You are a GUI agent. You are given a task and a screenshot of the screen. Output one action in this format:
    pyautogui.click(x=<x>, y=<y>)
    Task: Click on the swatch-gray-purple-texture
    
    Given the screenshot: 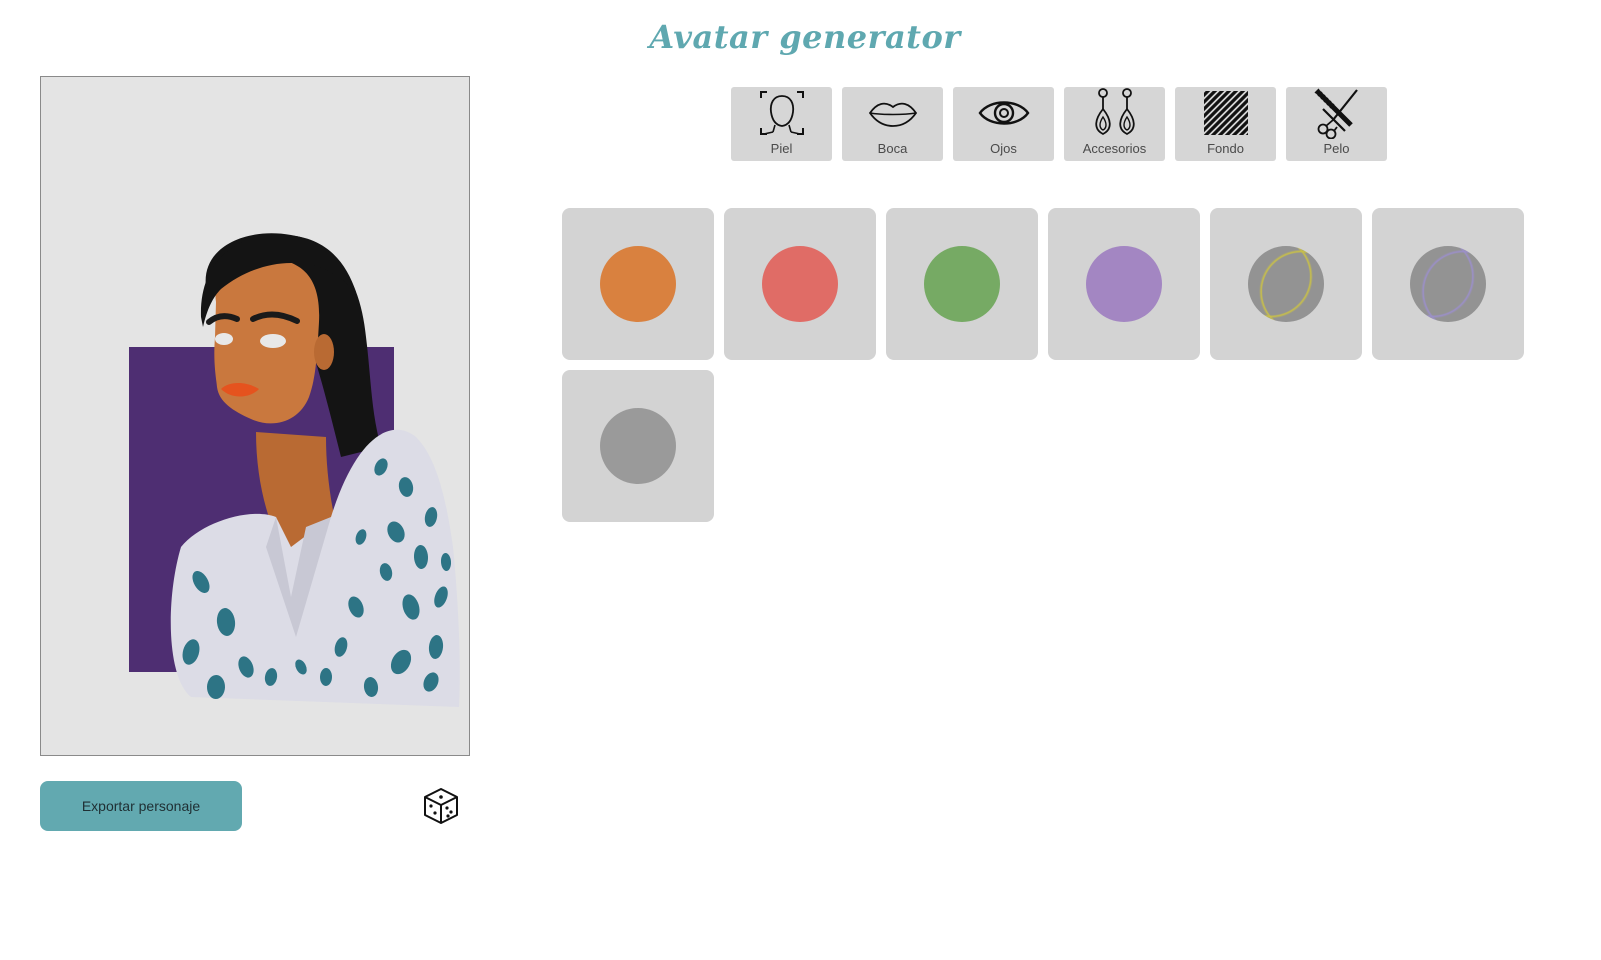 What is the action you would take?
    pyautogui.click(x=1448, y=284)
    